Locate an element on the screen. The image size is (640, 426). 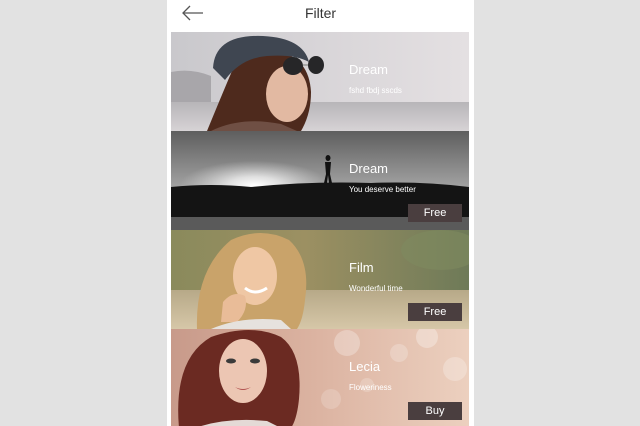
filter-preview-image is located at coordinates (320, 81).